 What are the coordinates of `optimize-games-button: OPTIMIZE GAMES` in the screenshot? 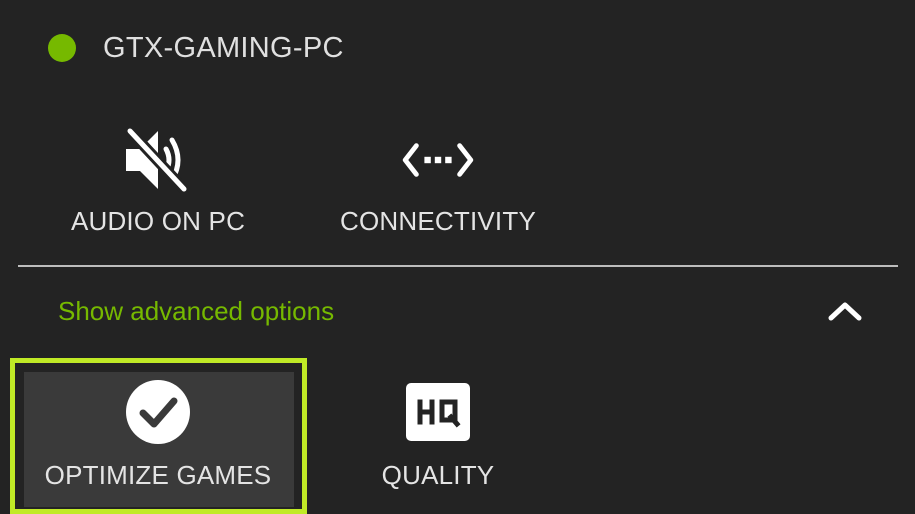 It's located at (158, 435).